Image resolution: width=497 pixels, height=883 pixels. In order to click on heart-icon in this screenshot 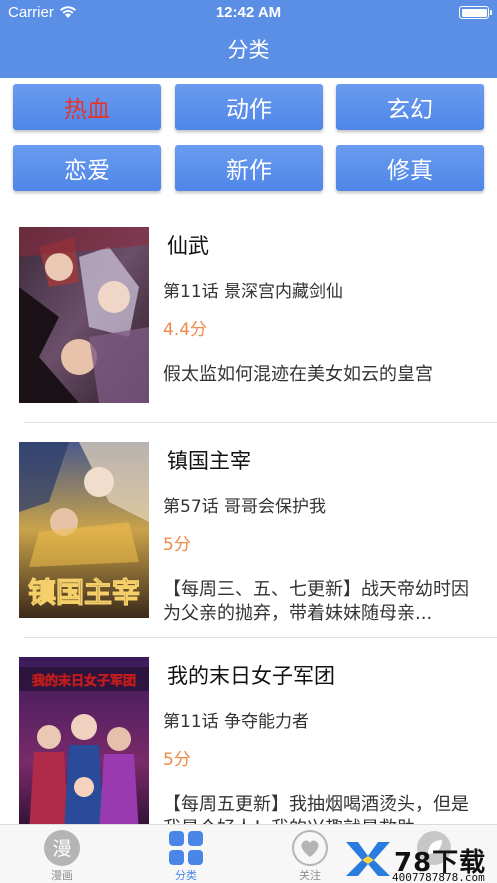, I will do `click(310, 848)`.